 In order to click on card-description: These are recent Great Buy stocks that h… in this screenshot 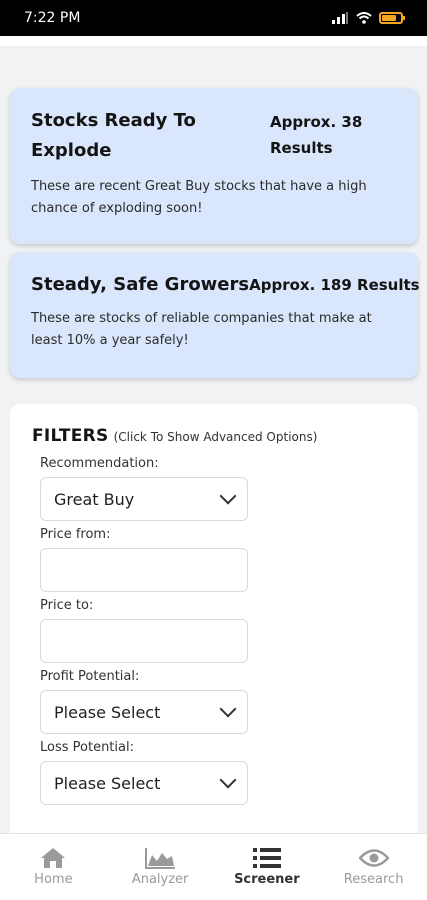, I will do `click(199, 197)`.